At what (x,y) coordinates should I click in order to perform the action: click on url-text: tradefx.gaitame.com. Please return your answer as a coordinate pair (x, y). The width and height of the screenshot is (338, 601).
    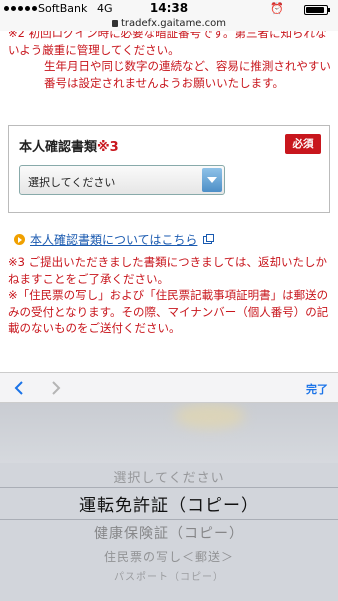
    Looking at the image, I should click on (173, 23).